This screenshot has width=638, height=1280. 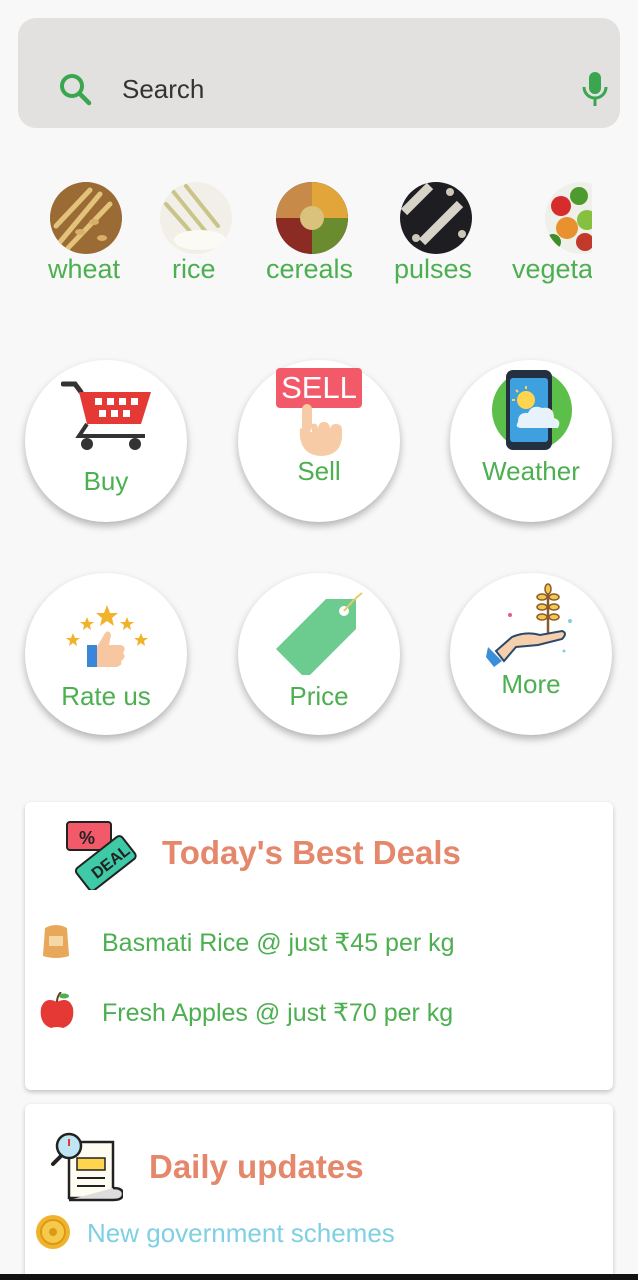 What do you see at coordinates (319, 1277) in the screenshot?
I see `system-nav-bar` at bounding box center [319, 1277].